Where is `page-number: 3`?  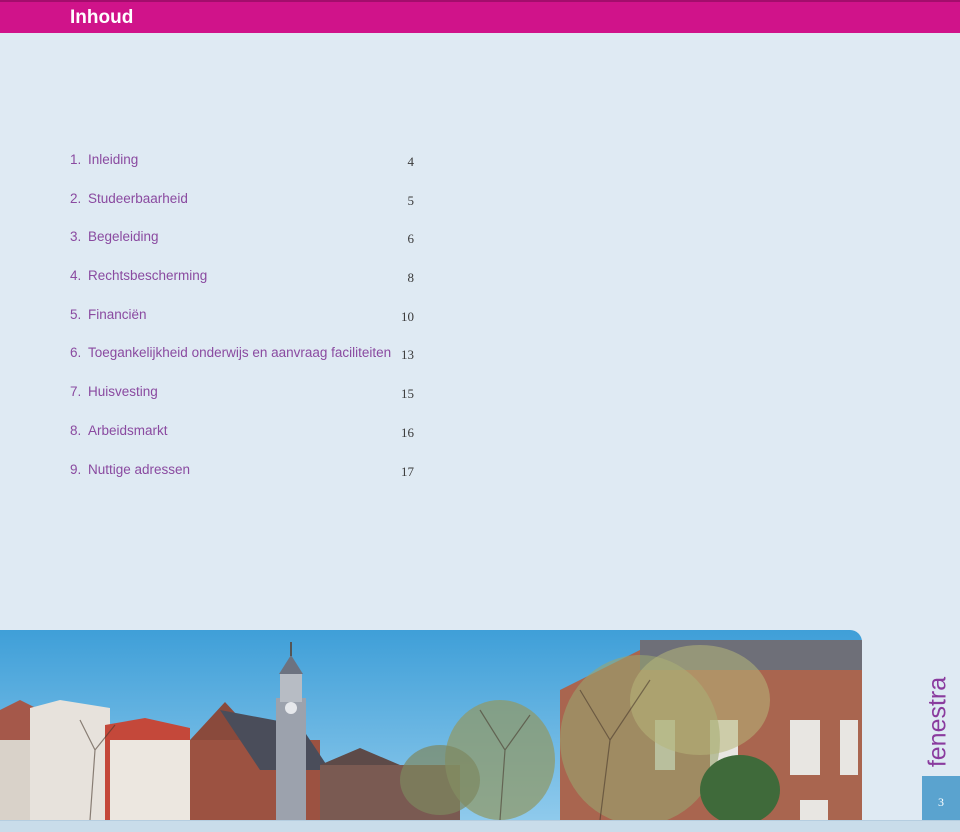 page-number: 3 is located at coordinates (941, 802).